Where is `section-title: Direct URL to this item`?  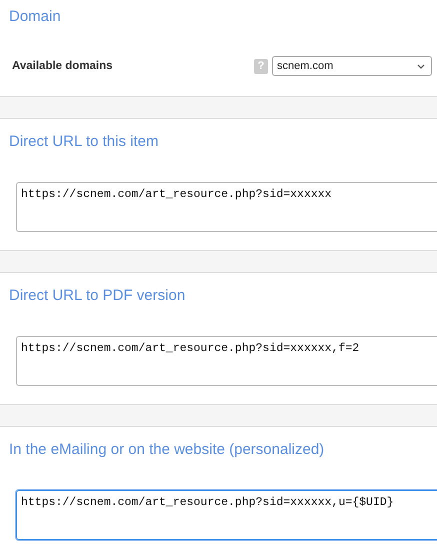 section-title: Direct URL to this item is located at coordinates (84, 142).